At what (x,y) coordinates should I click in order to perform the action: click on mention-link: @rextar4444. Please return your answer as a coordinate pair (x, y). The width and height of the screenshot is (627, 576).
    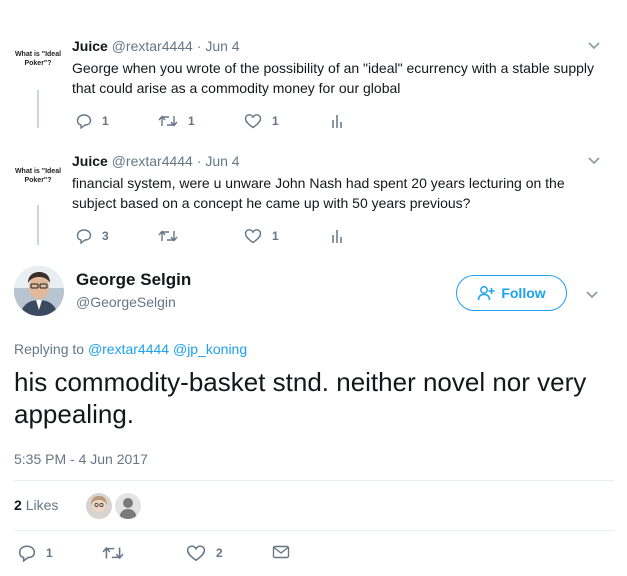
    Looking at the image, I should click on (128, 349).